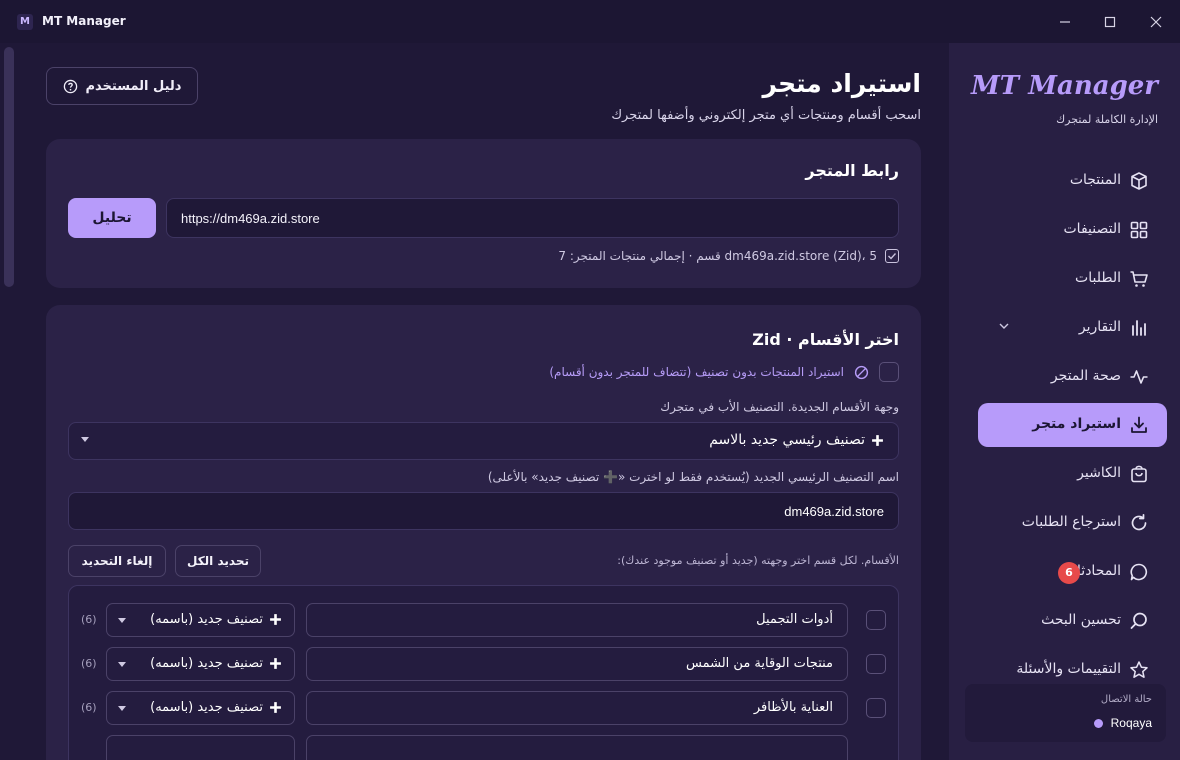 Image resolution: width=1180 pixels, height=760 pixels. I want to click on sidebar-item-label: الطلبات, so click(1098, 278).